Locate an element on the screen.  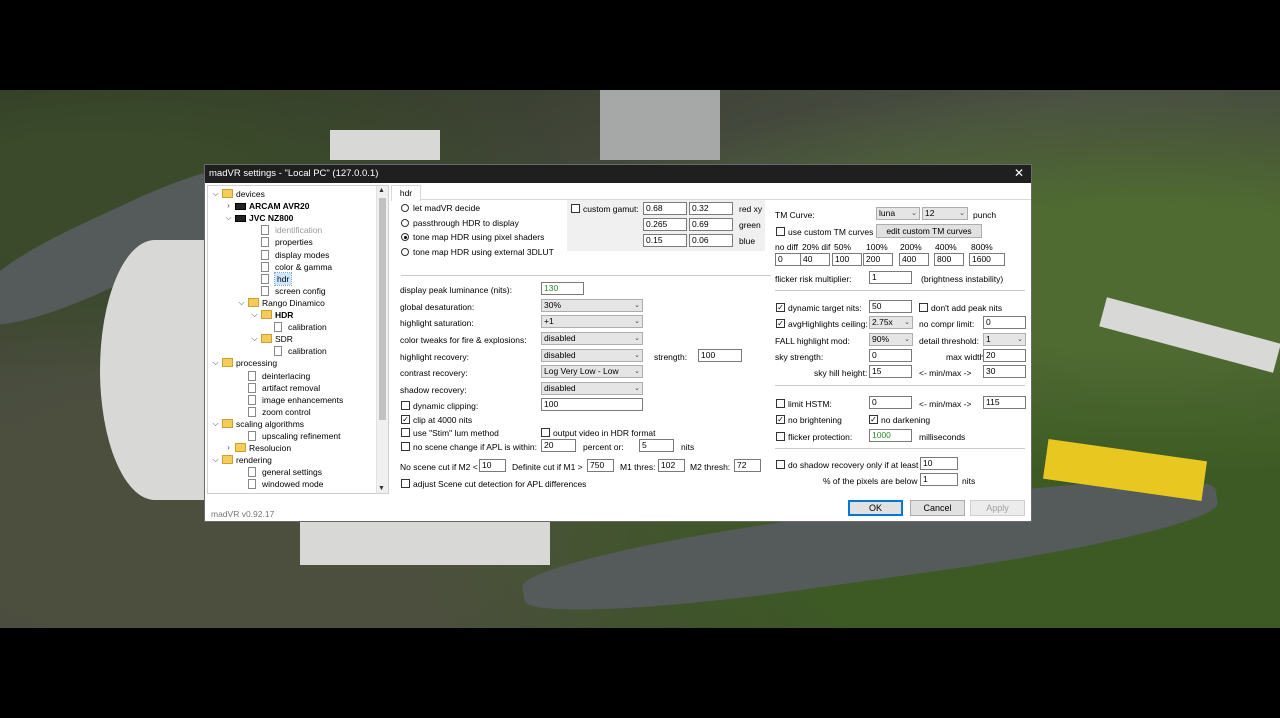
no-scene-change-percent: 20 is located at coordinates (558, 445).